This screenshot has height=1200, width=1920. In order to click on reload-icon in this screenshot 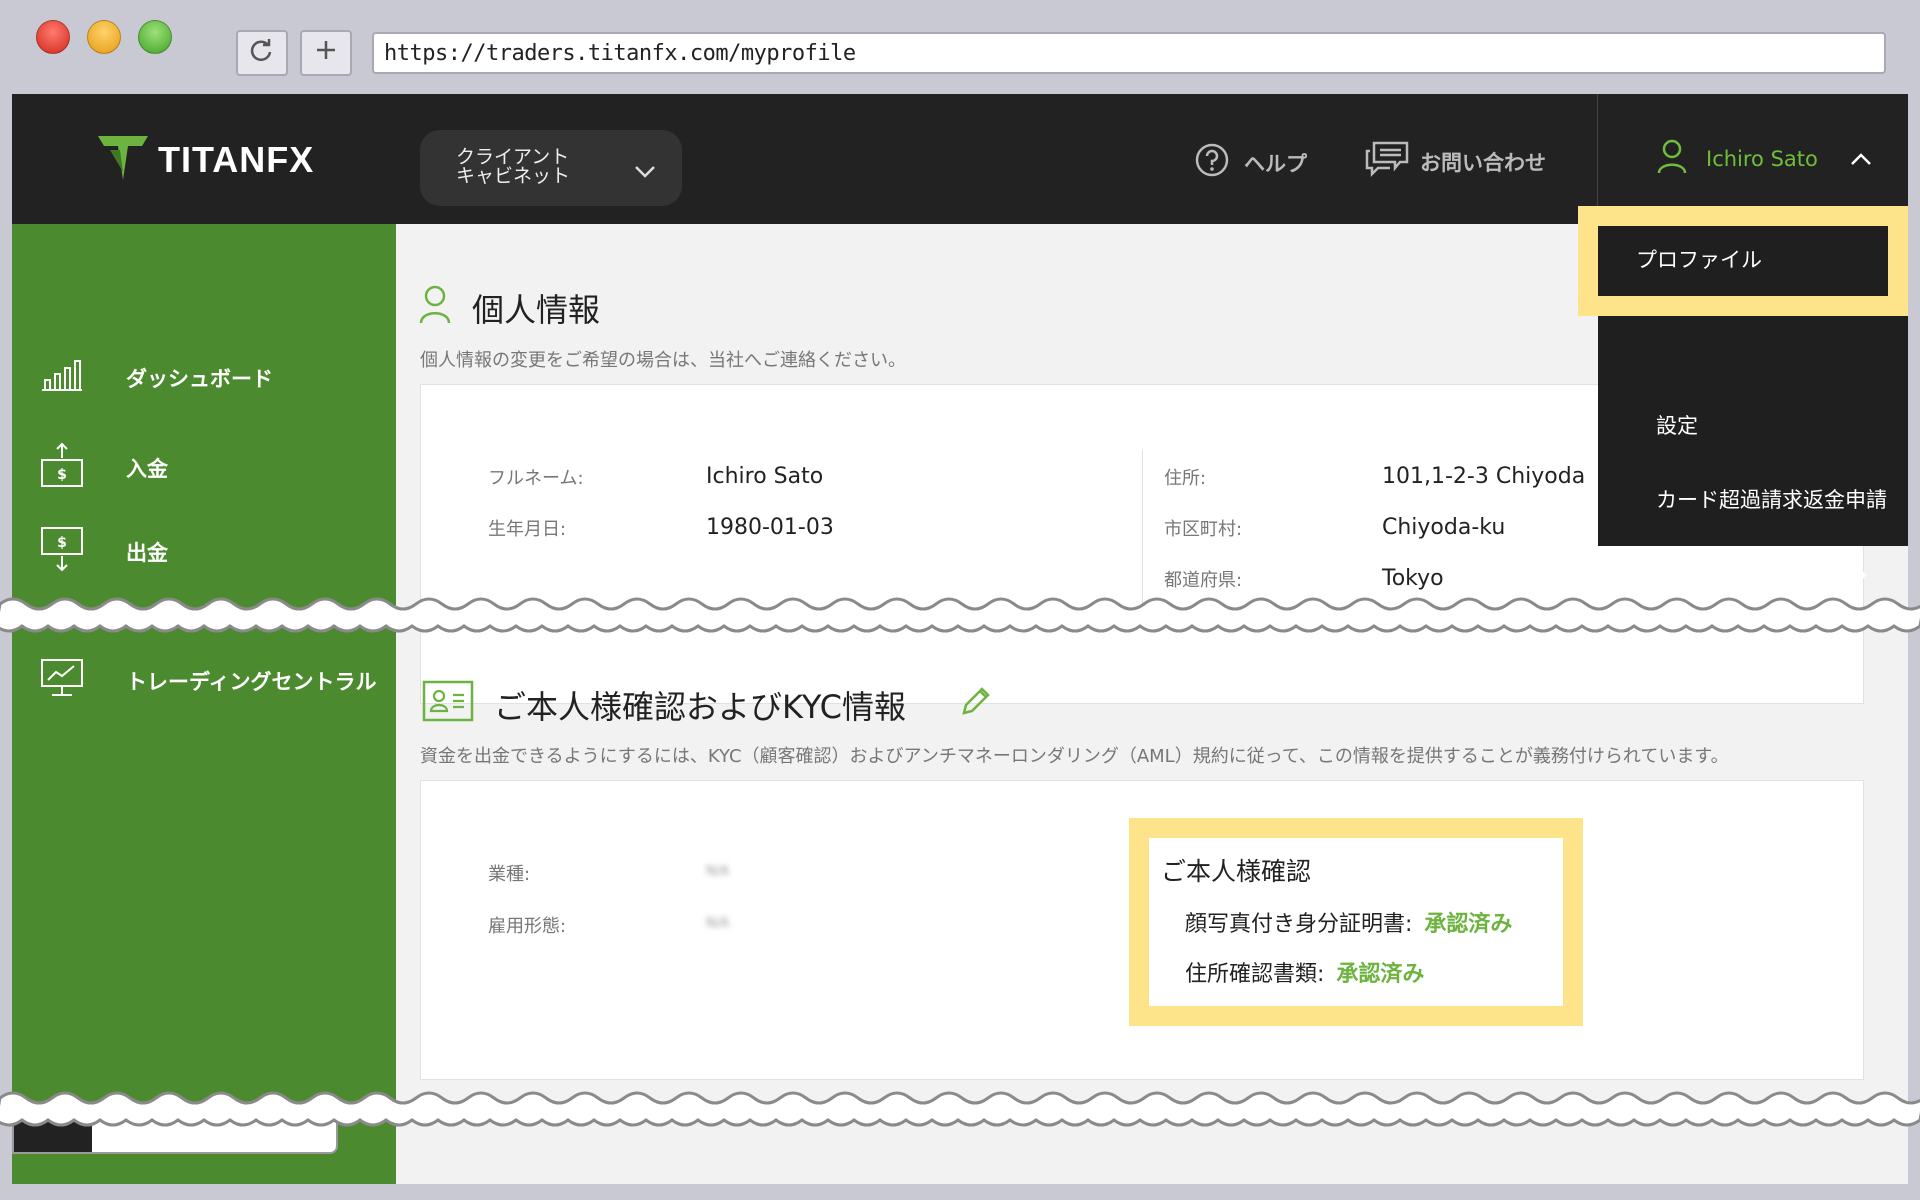, I will do `click(262, 53)`.